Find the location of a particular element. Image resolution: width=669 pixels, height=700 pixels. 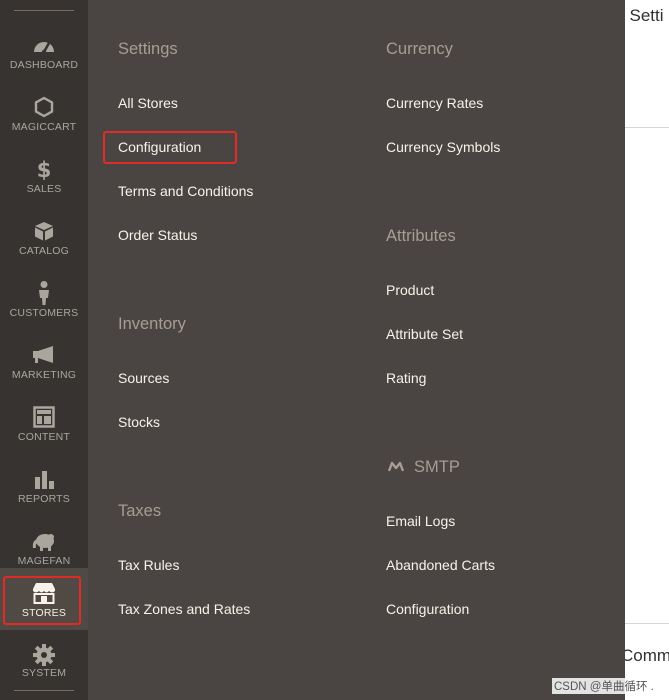

sidebar-item-label: MAGEFAN is located at coordinates (44, 561).